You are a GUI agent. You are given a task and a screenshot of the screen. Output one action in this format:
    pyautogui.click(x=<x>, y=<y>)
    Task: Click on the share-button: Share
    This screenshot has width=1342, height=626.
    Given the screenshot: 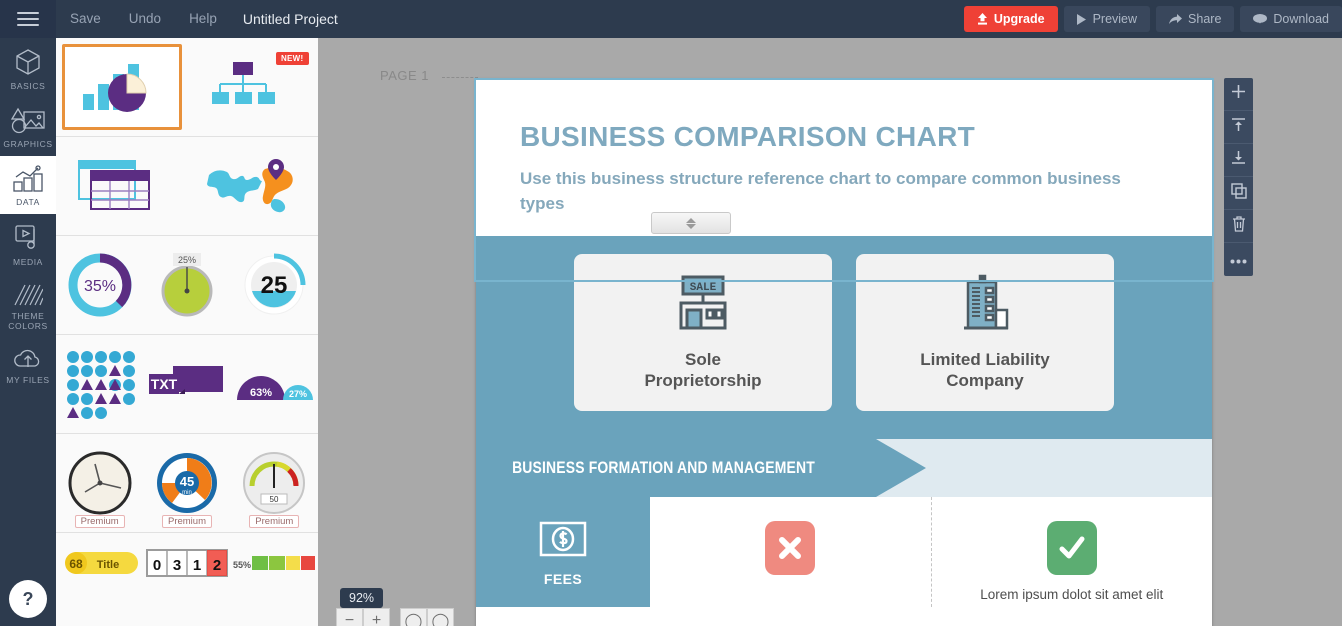 What is the action you would take?
    pyautogui.click(x=1195, y=19)
    